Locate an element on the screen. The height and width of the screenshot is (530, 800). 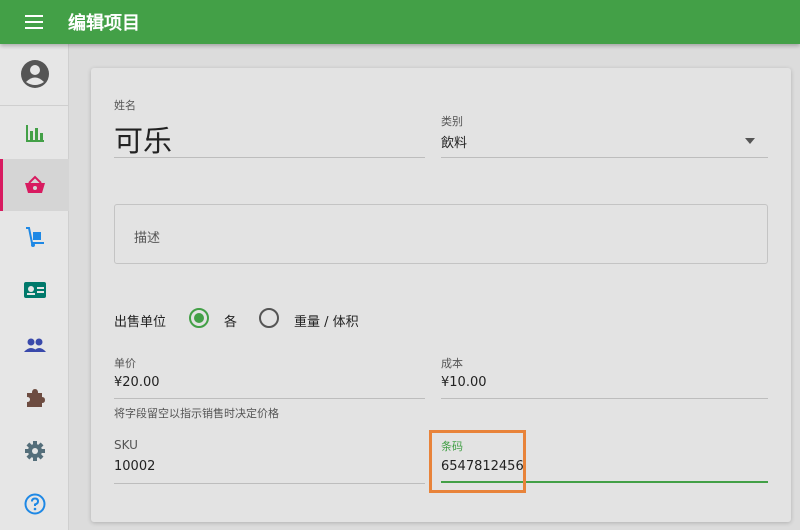
sku-input: 10002 is located at coordinates (134, 466).